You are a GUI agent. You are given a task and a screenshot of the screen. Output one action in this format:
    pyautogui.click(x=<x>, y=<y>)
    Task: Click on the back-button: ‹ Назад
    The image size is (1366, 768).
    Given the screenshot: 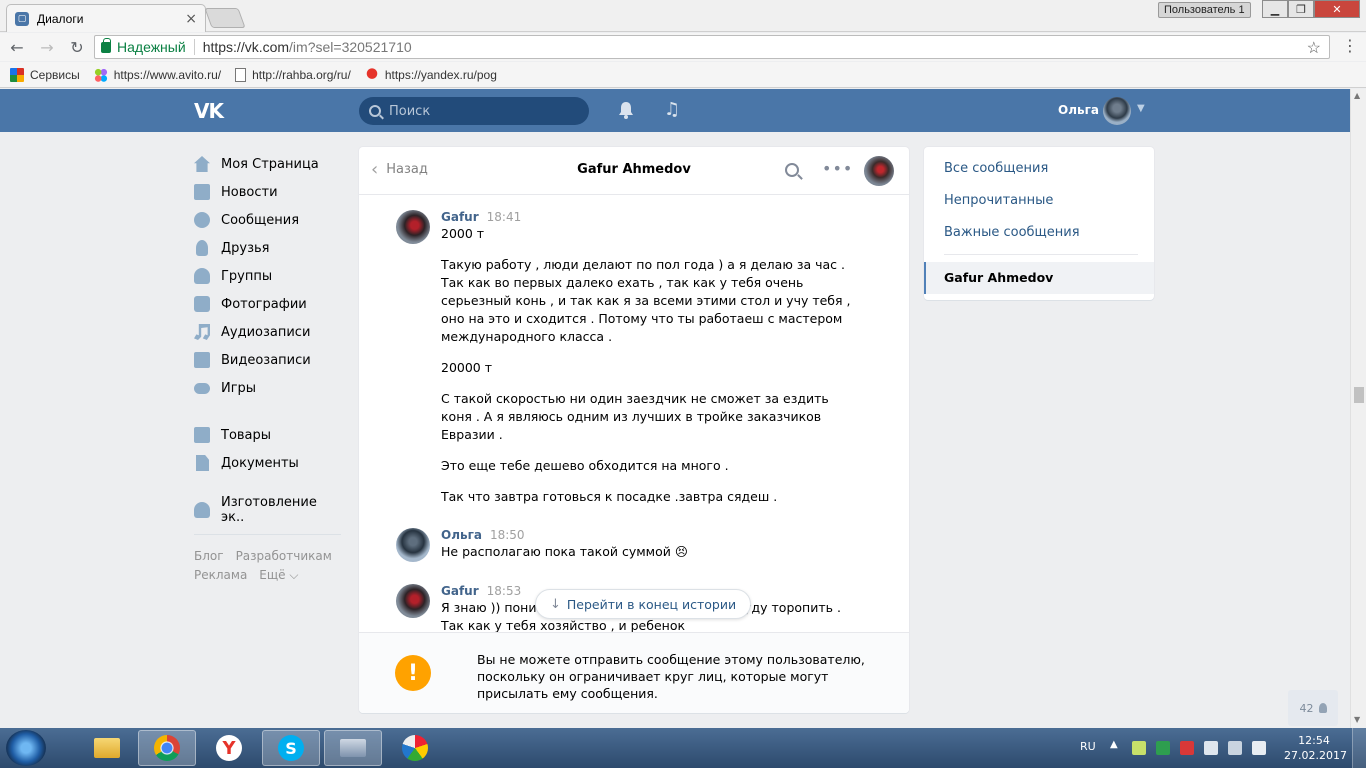 What is the action you would take?
    pyautogui.click(x=399, y=169)
    